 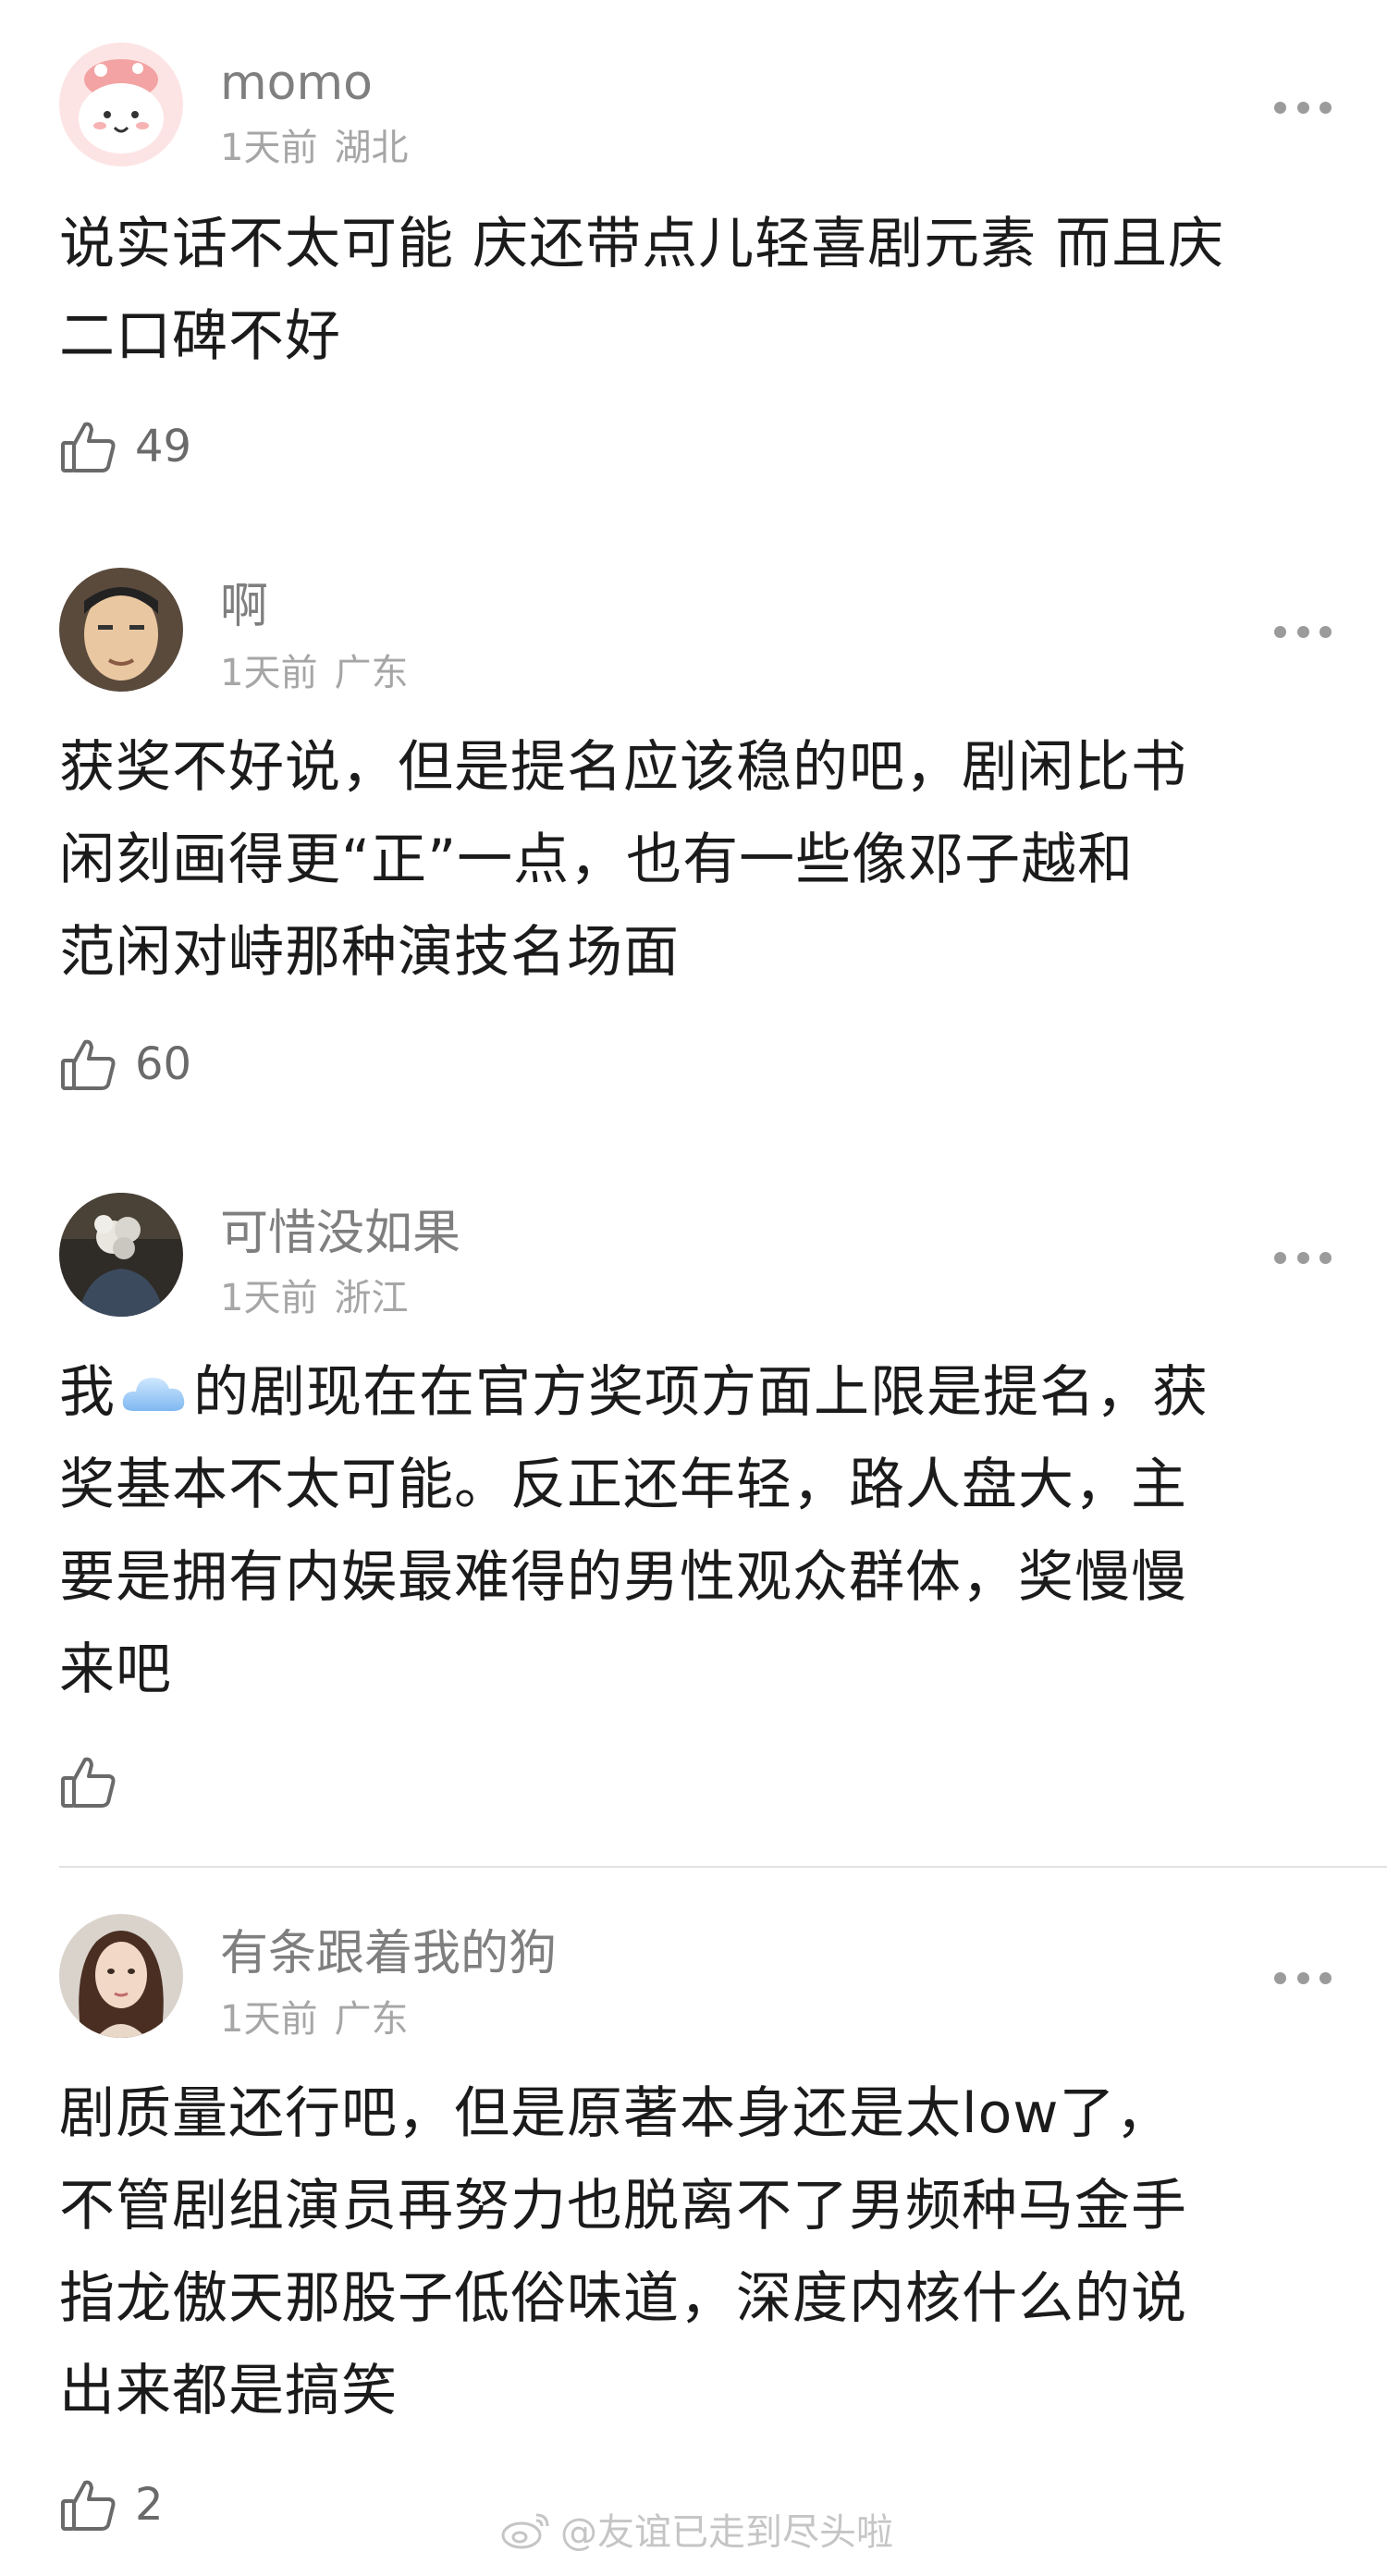 What do you see at coordinates (642, 244) in the screenshot?
I see `comment-text-line: 说实话不太可能 庆还带点儿轻喜剧元素 而且庆` at bounding box center [642, 244].